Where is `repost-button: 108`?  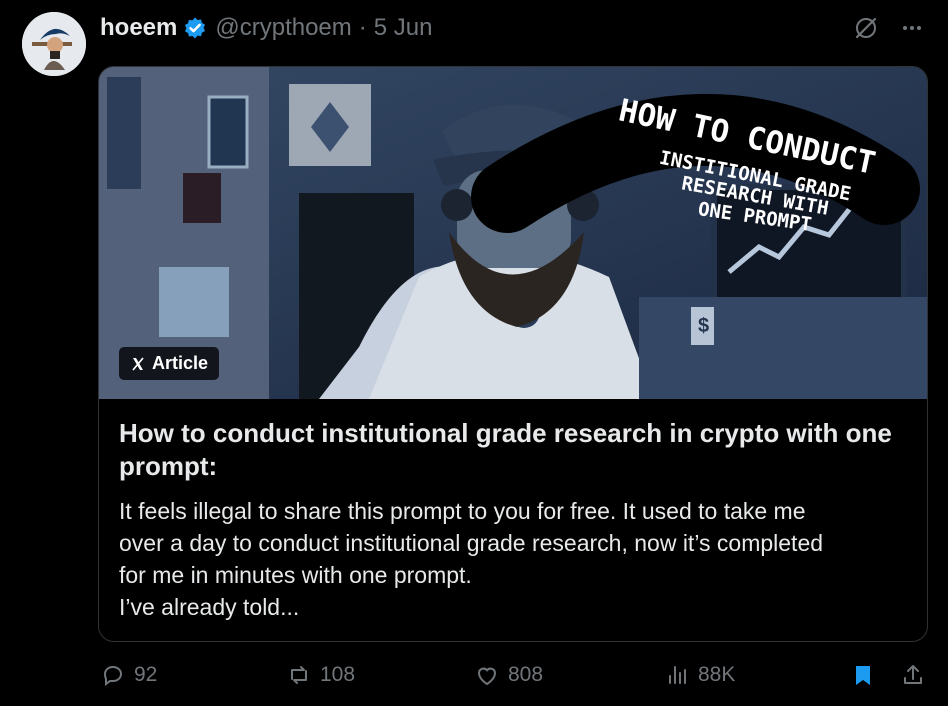 repost-button: 108 is located at coordinates (320, 675).